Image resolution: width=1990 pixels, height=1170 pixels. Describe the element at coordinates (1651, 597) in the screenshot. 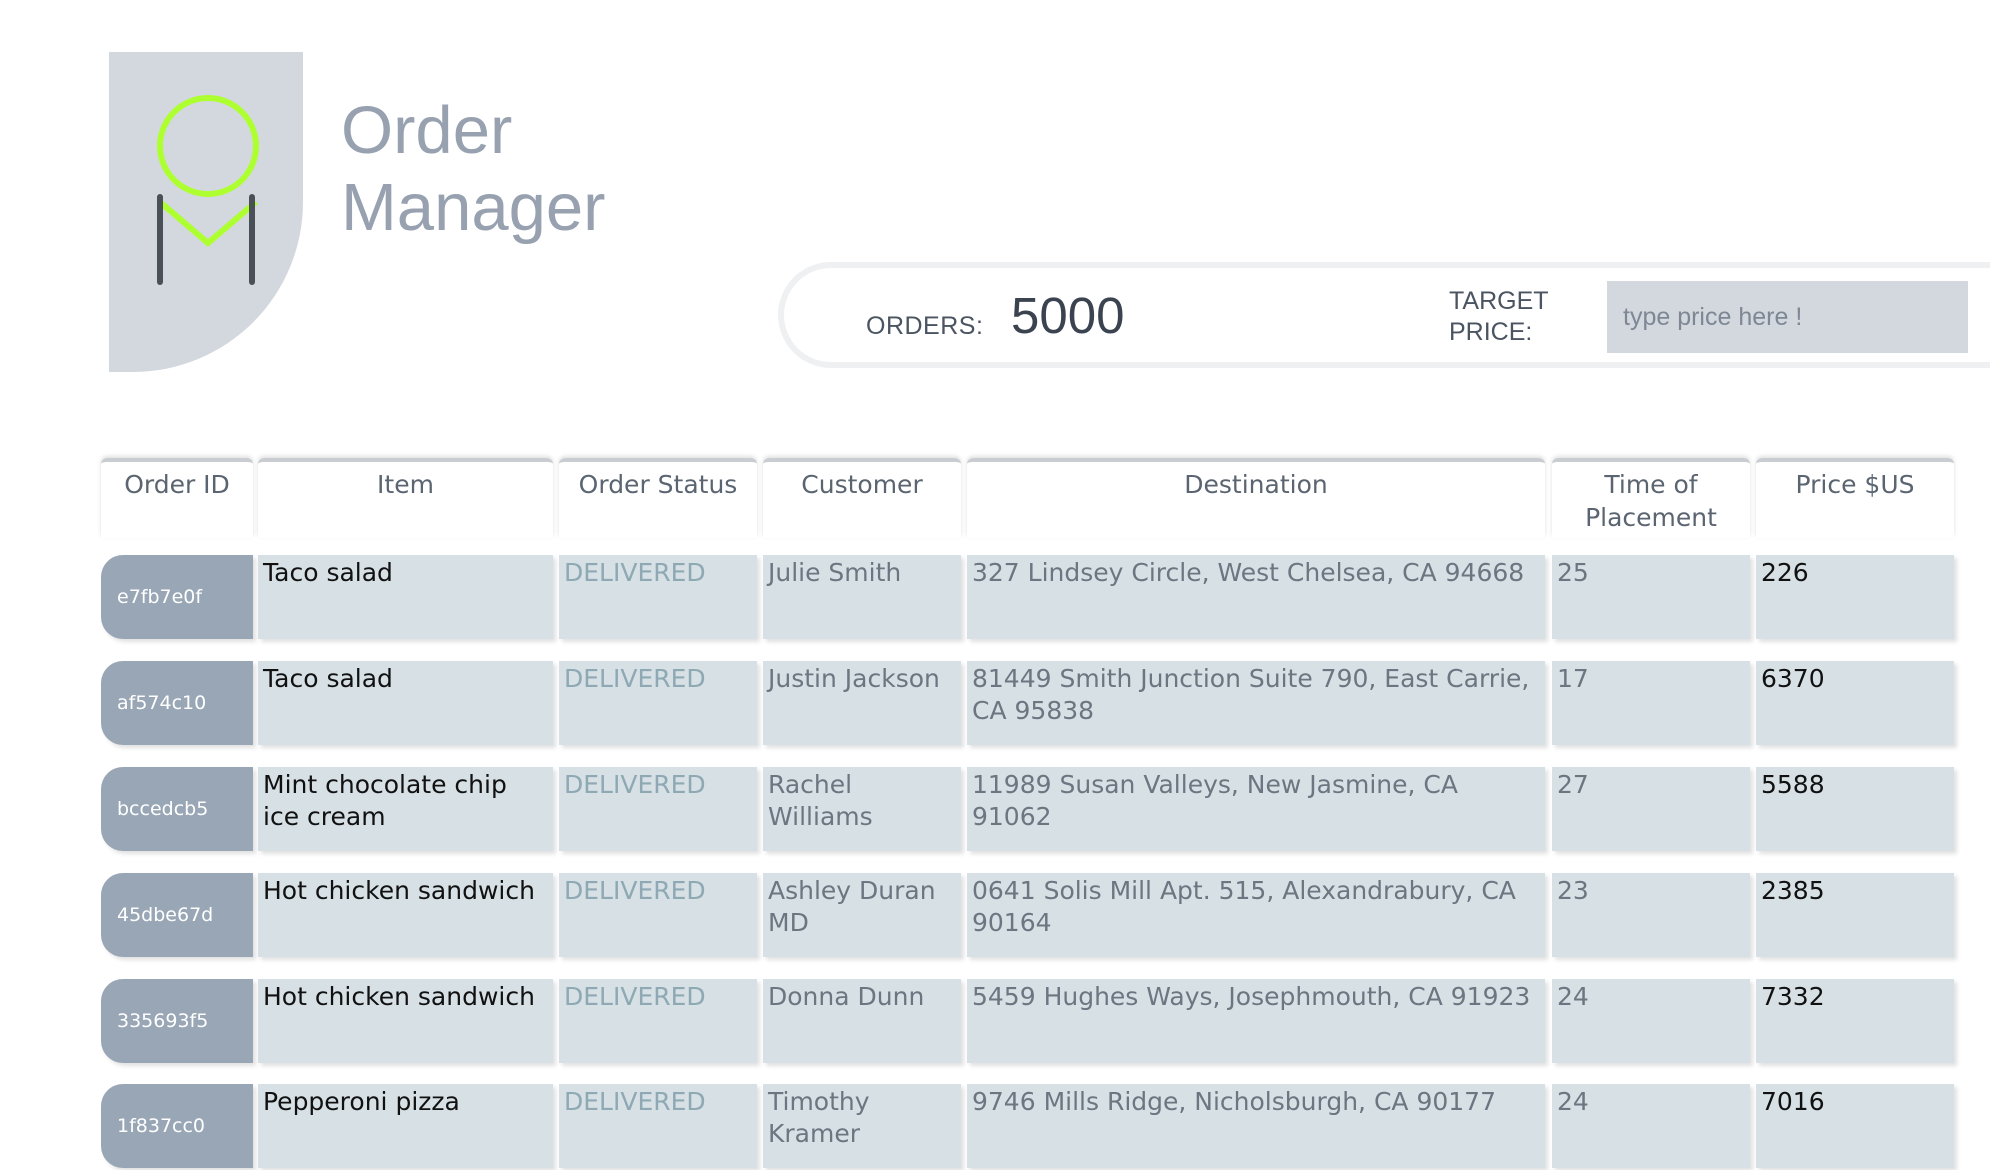

I see `cell-time-of-placement: 25` at that location.